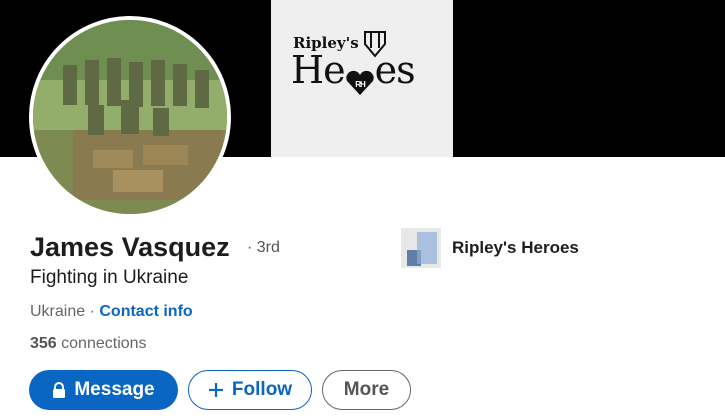  I want to click on avatar-photo, so click(130, 117).